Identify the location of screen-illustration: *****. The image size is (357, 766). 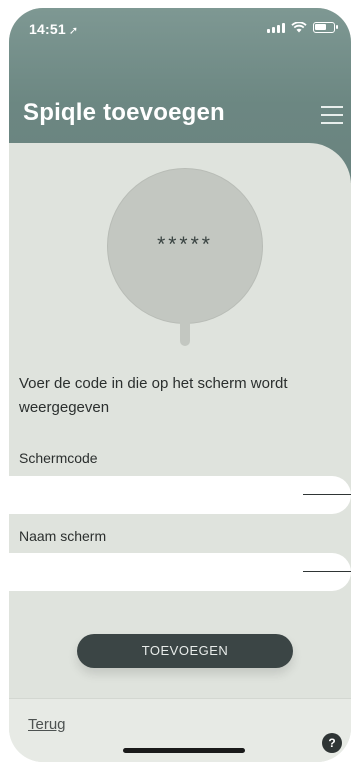
(185, 246).